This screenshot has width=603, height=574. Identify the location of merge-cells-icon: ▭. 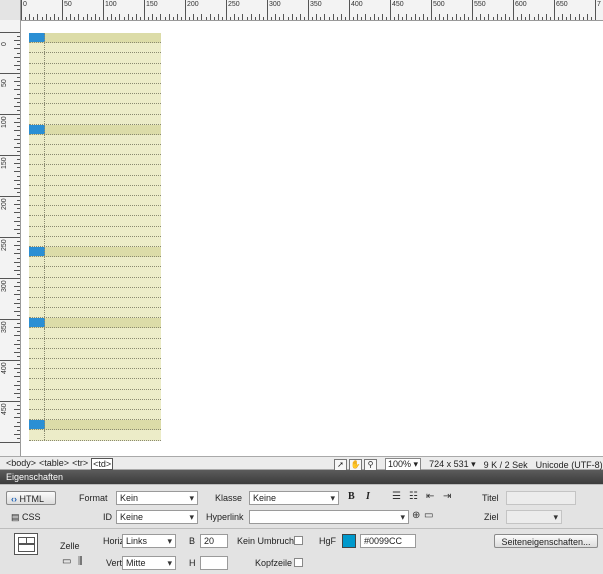
(66, 562).